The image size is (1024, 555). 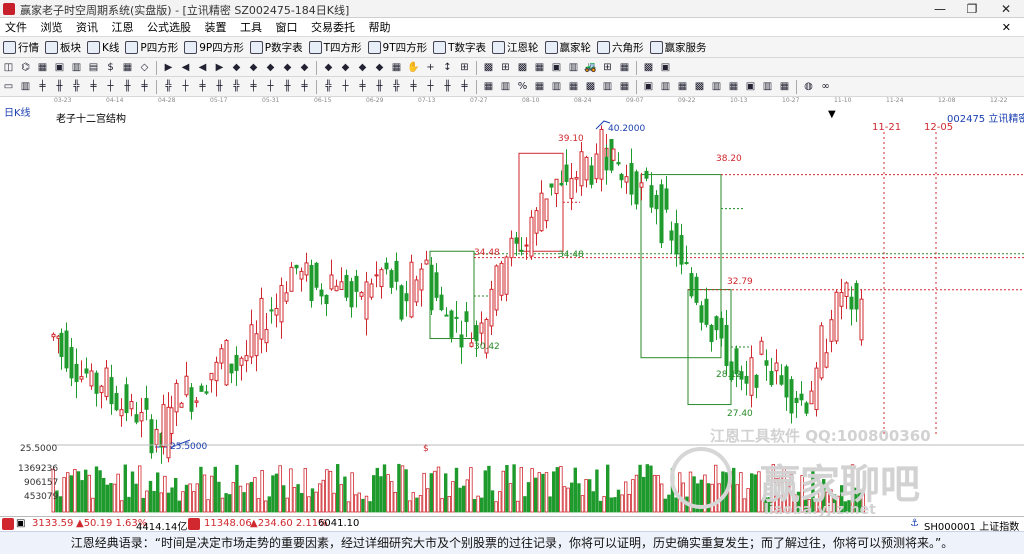 What do you see at coordinates (202, 67) in the screenshot?
I see `drawing-tool-icon: ◀` at bounding box center [202, 67].